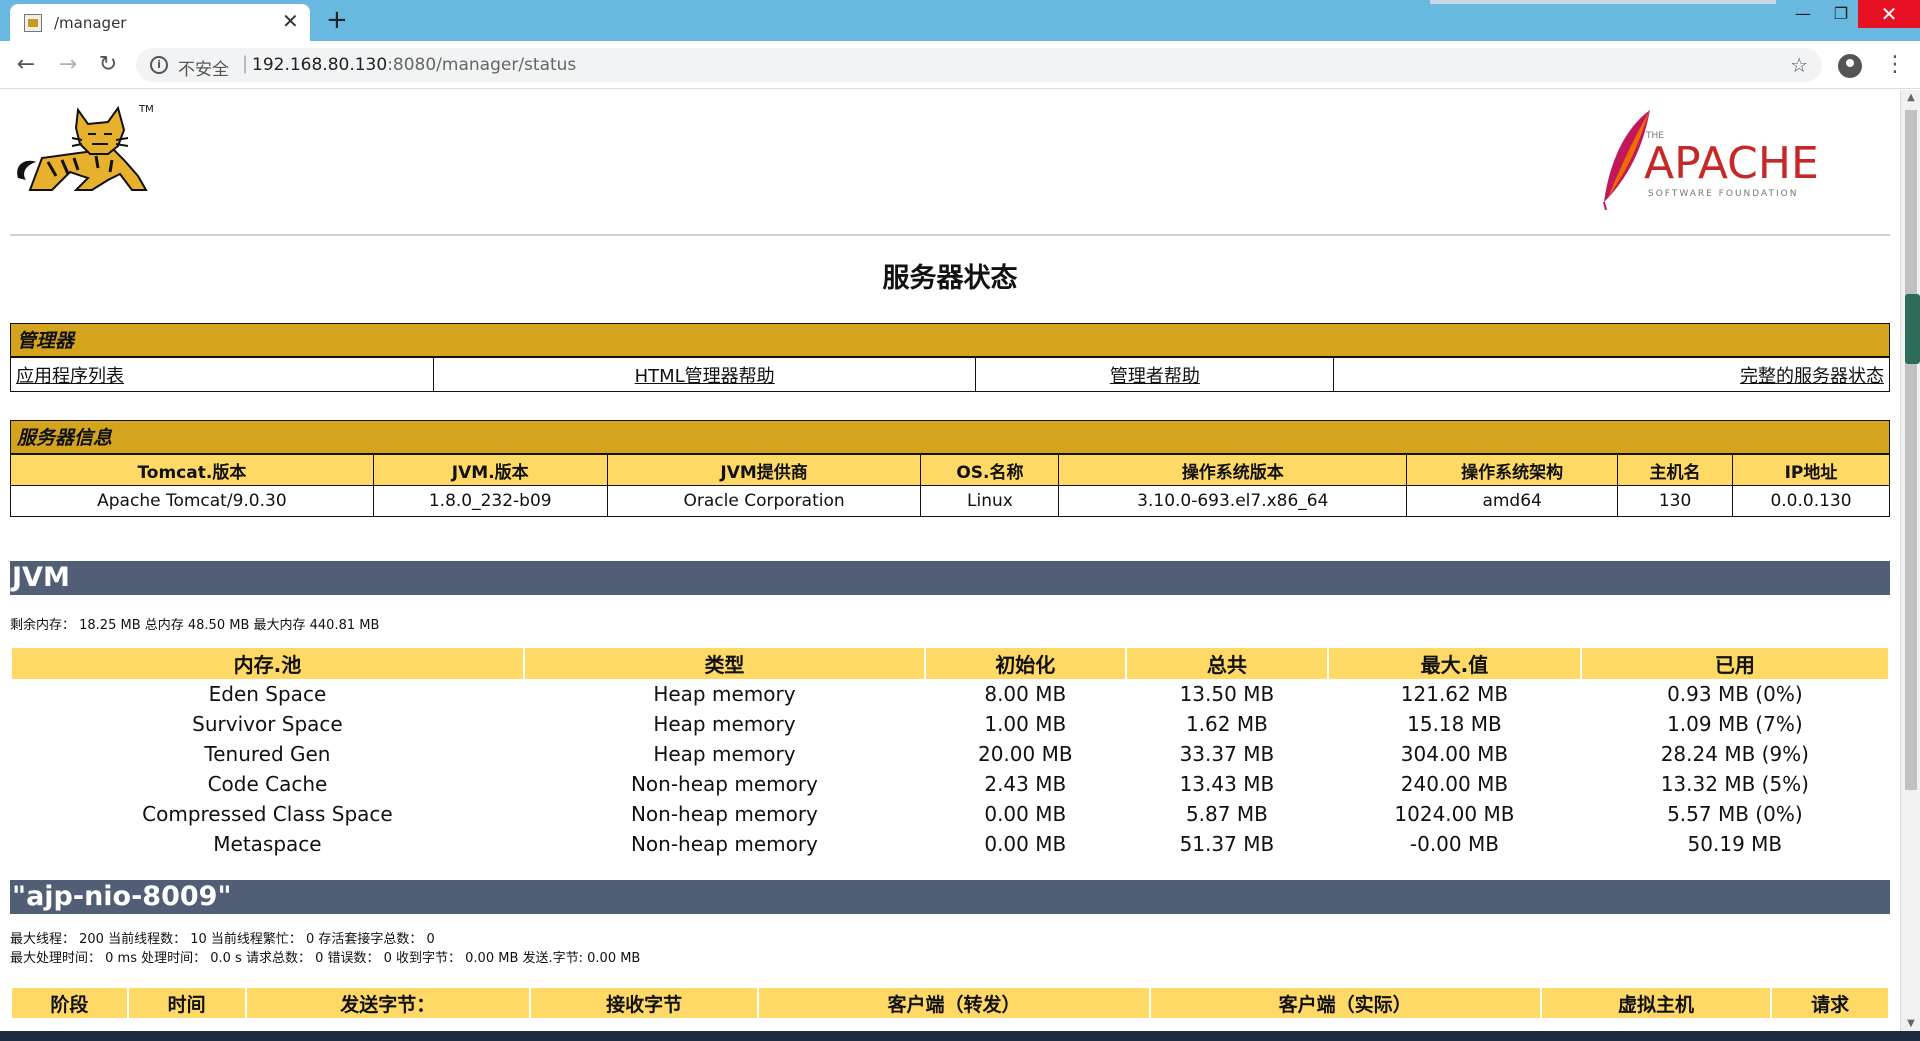 This screenshot has width=1920, height=1041. Describe the element at coordinates (69, 1003) in the screenshot. I see `col-stage: 阶段` at that location.